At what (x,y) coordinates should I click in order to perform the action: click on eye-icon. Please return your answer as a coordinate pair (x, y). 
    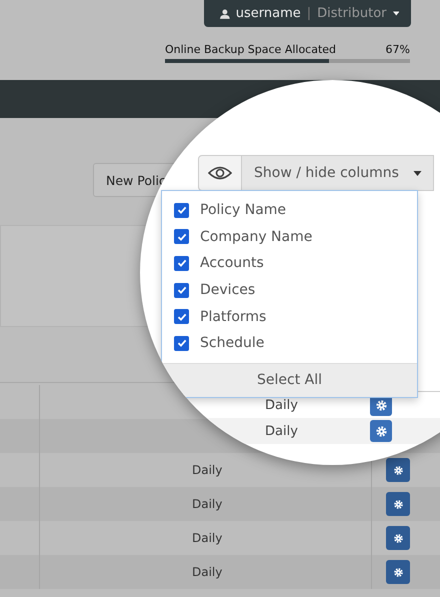
    Looking at the image, I should click on (220, 173).